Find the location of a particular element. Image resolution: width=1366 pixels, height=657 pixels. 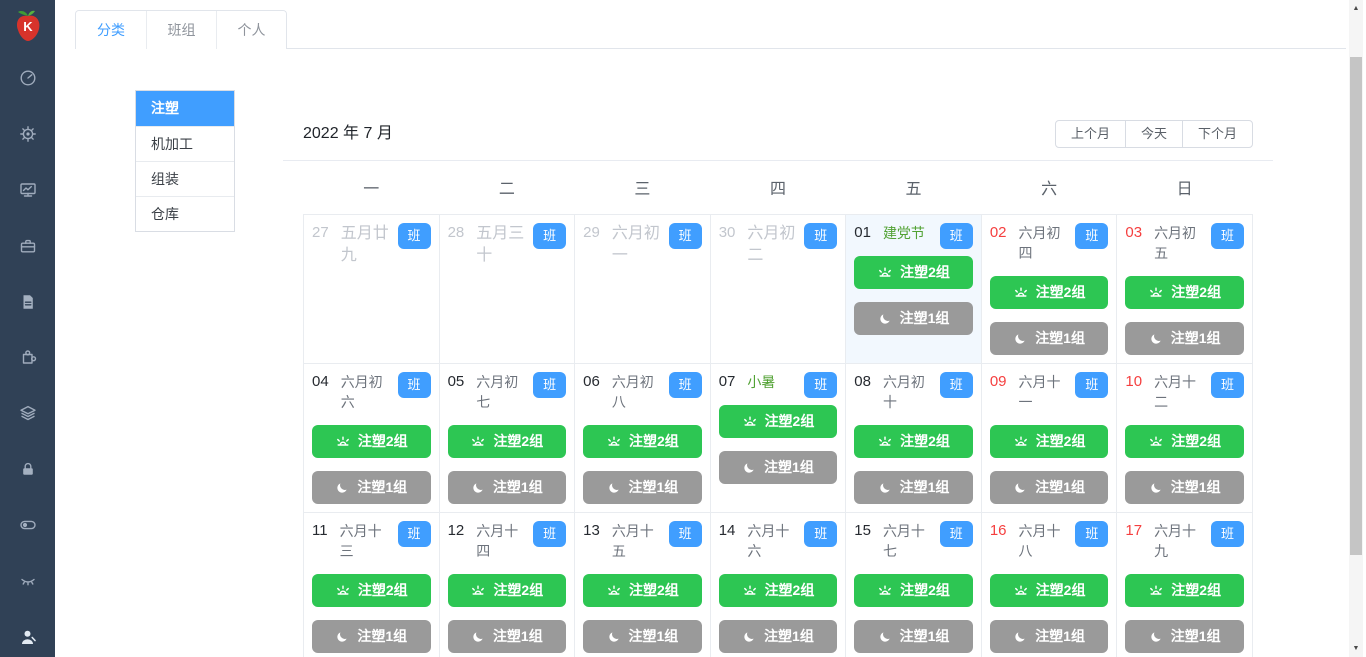

sidebar-item-settings is located at coordinates (27, 134).